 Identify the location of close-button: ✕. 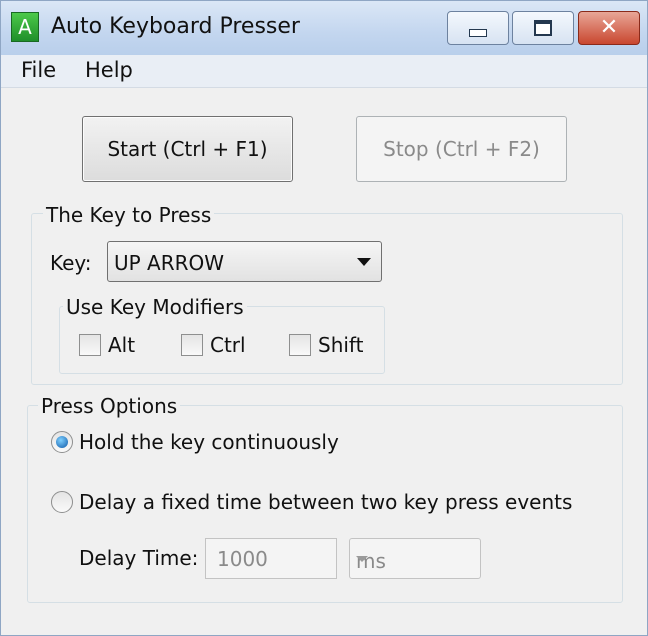
(609, 28).